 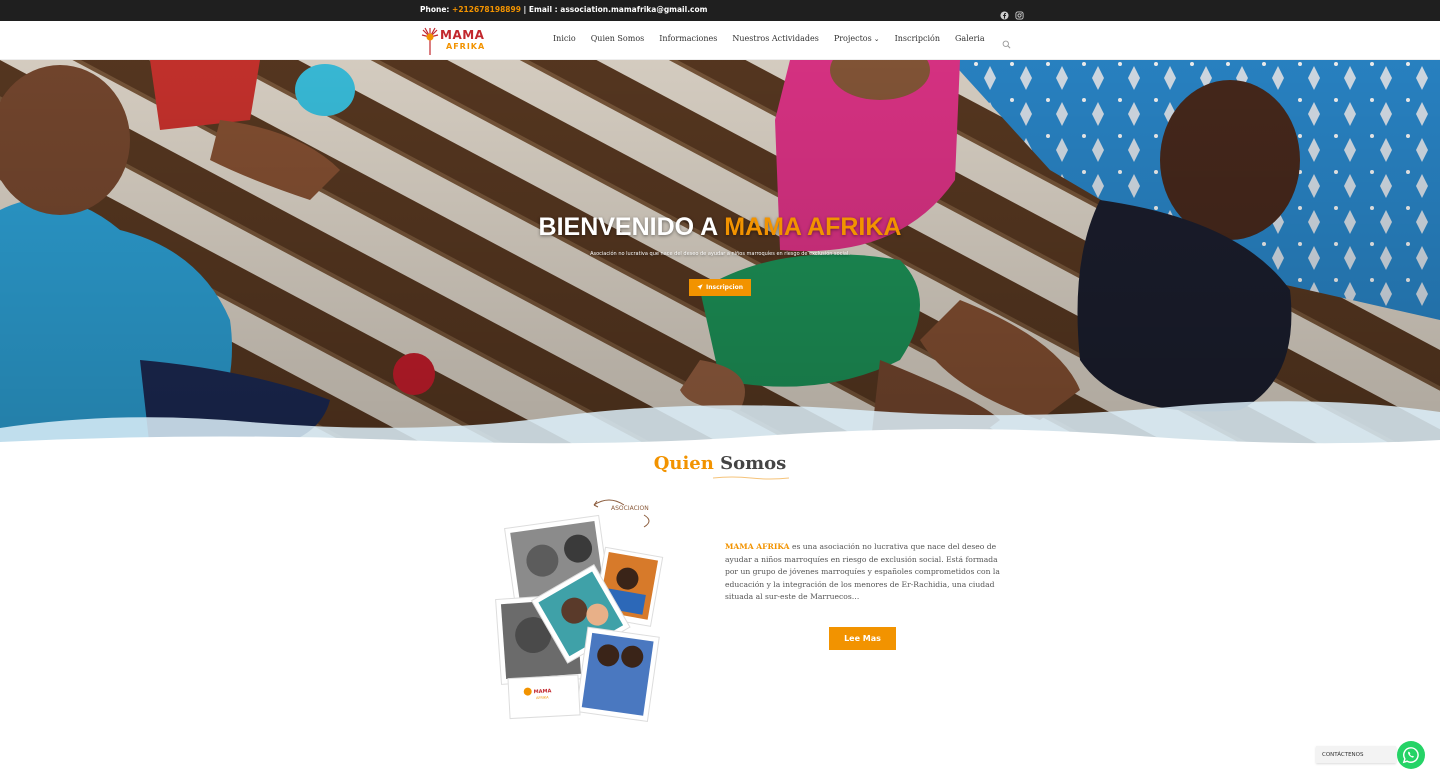 What do you see at coordinates (688, 38) in the screenshot?
I see `nav-item-informaciones: Informaciones` at bounding box center [688, 38].